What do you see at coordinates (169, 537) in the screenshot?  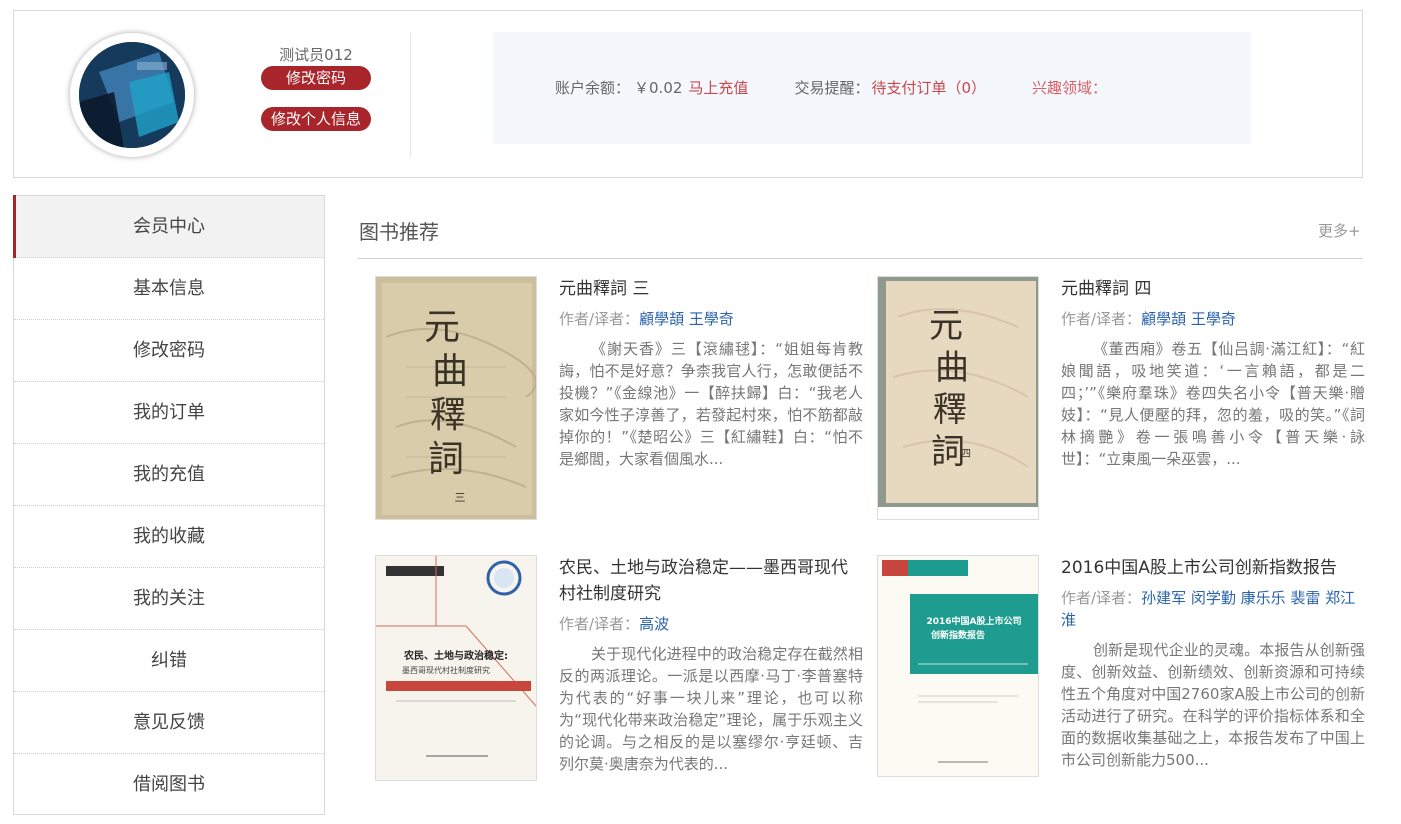 I see `sidebar-item-my-favorites: 我的收藏` at bounding box center [169, 537].